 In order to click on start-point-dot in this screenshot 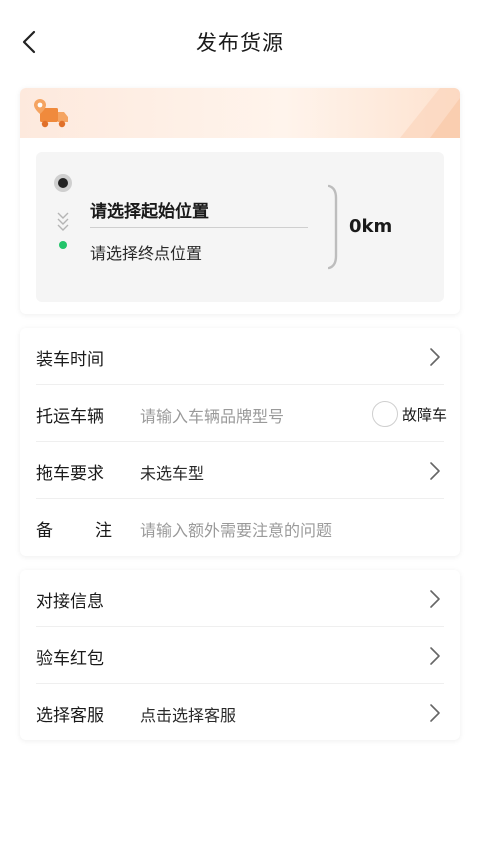, I will do `click(63, 183)`.